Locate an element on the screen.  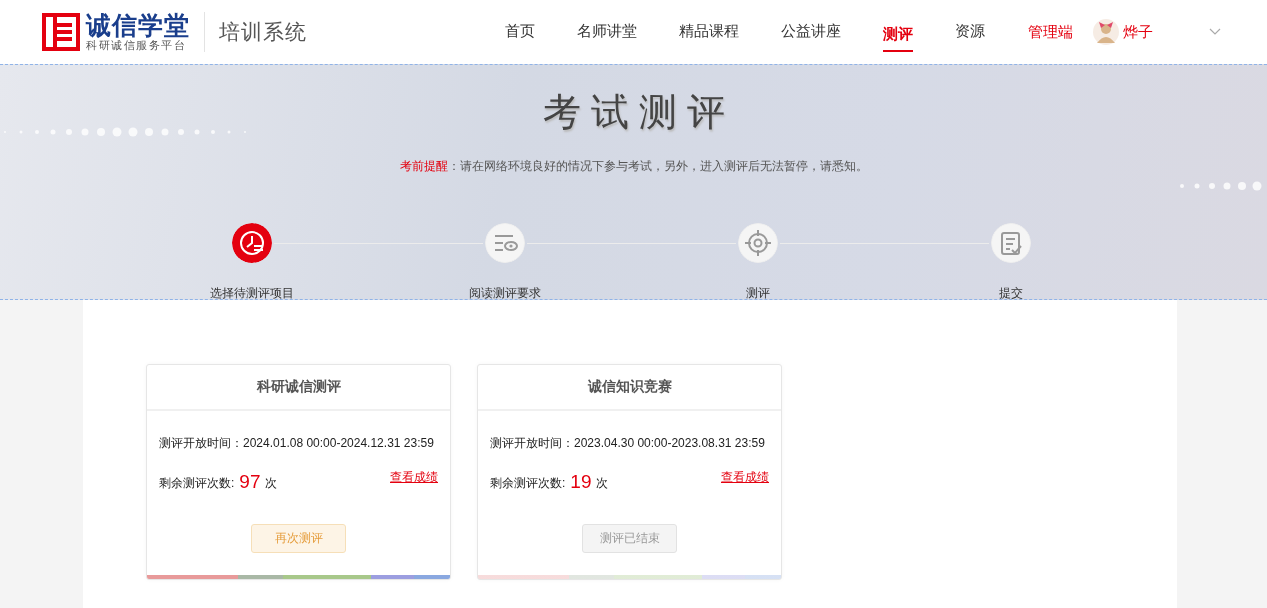
system-title: 培训系统 is located at coordinates (263, 32).